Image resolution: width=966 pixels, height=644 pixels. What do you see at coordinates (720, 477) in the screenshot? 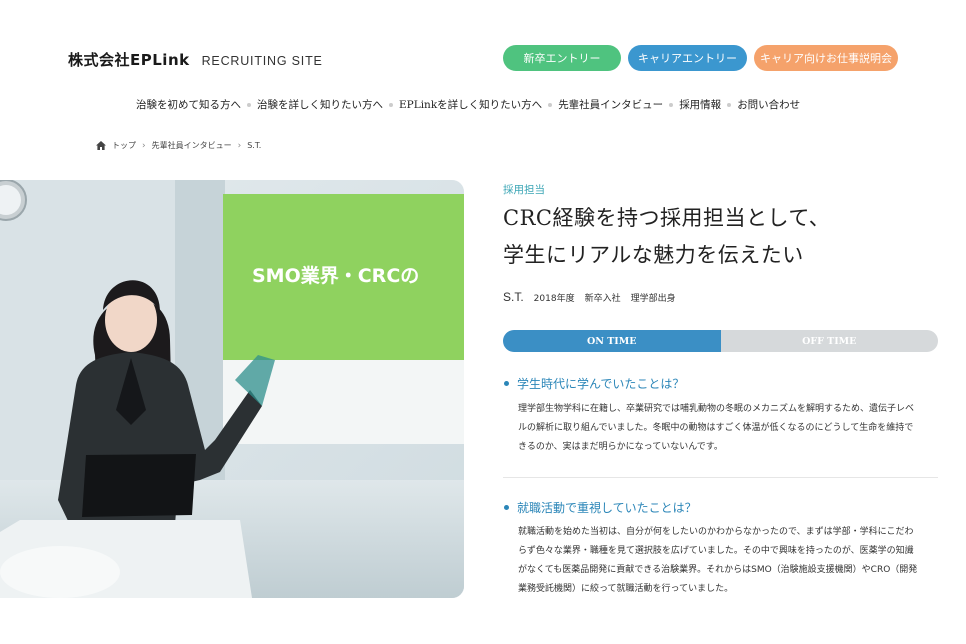
I see `section-divider` at bounding box center [720, 477].